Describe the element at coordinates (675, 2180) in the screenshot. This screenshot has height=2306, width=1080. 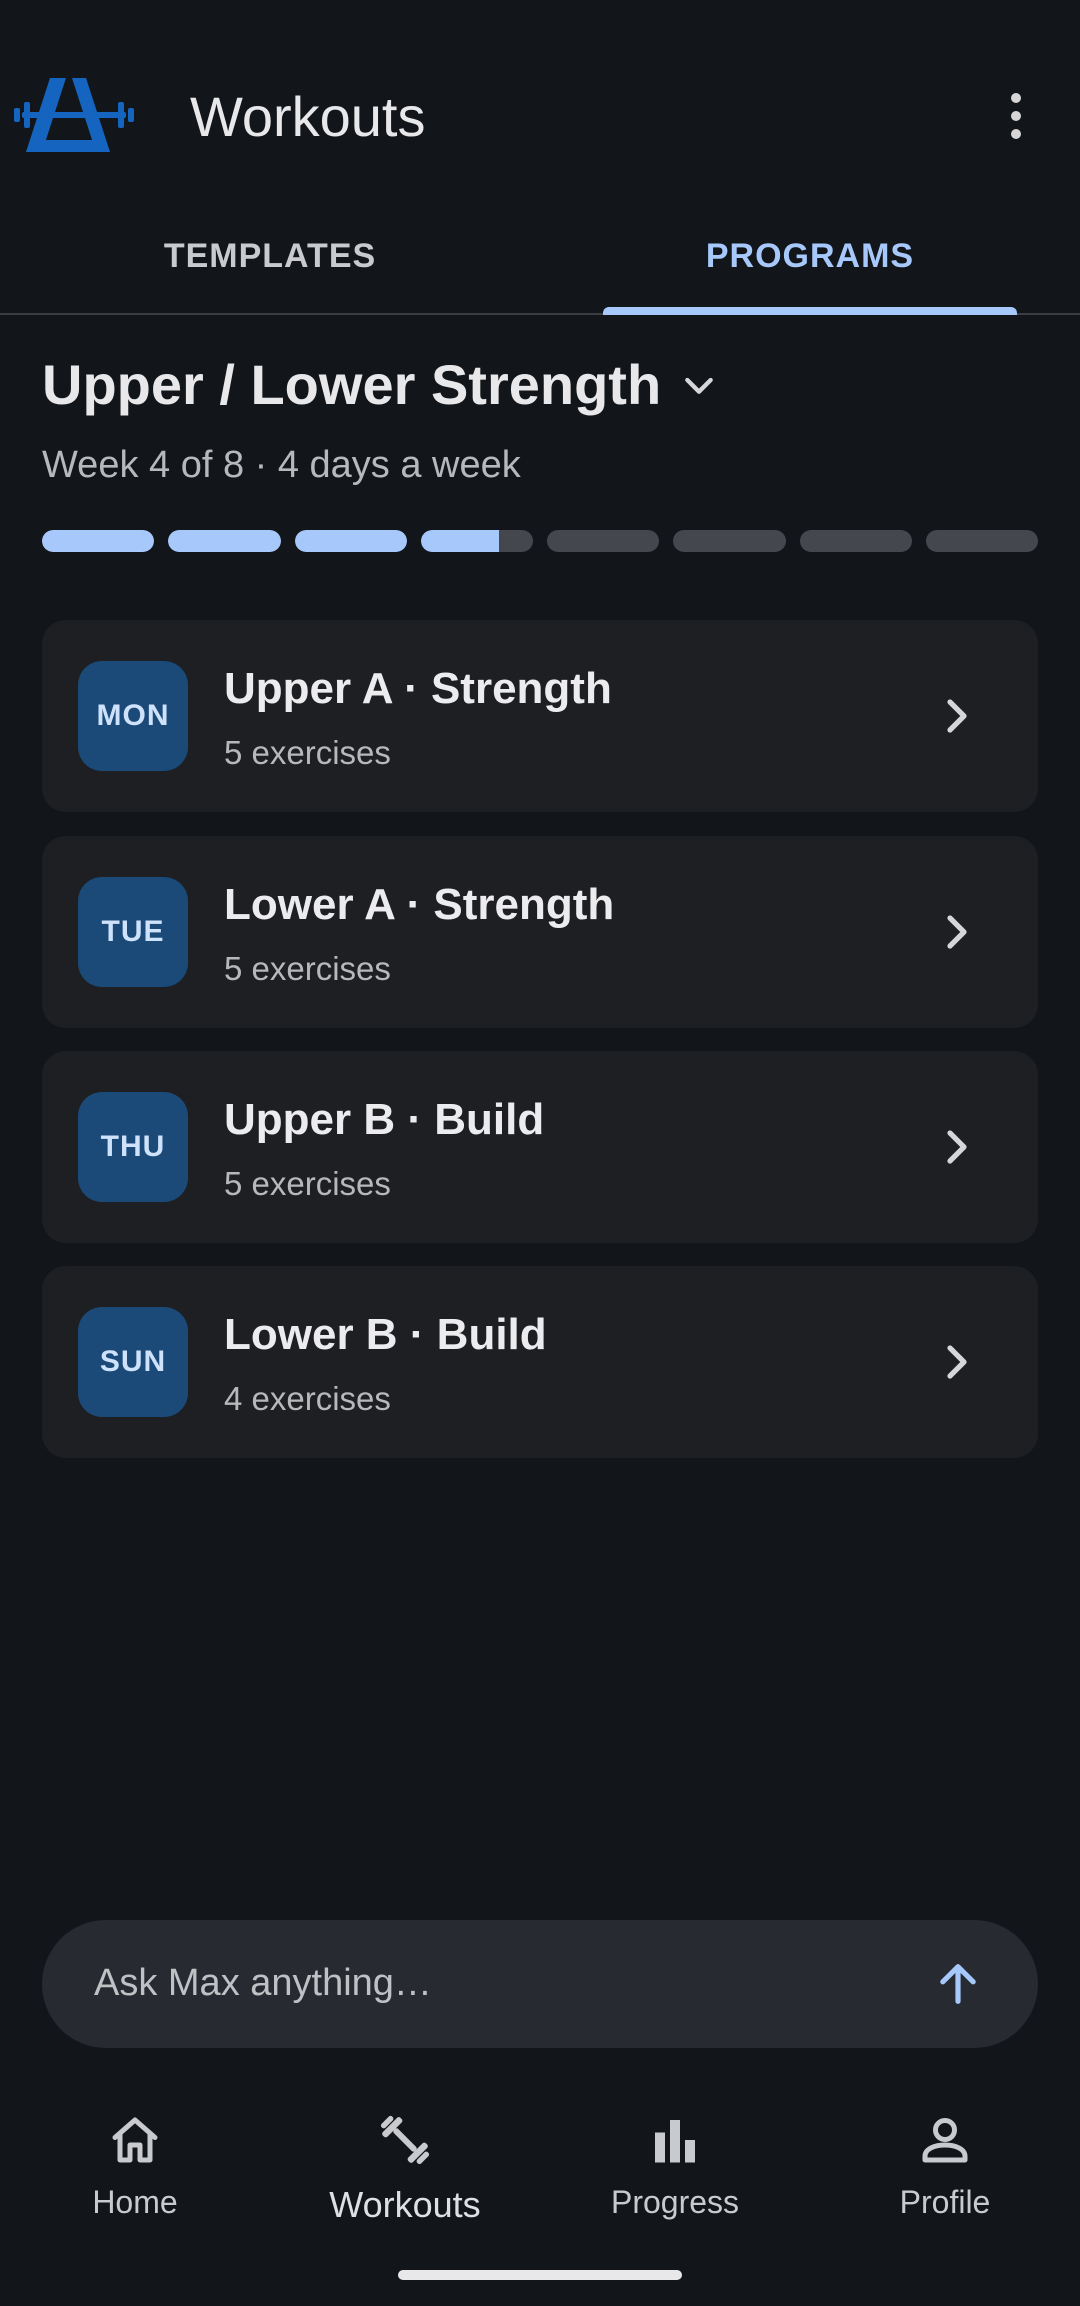
I see `nav-progress: Progress` at that location.